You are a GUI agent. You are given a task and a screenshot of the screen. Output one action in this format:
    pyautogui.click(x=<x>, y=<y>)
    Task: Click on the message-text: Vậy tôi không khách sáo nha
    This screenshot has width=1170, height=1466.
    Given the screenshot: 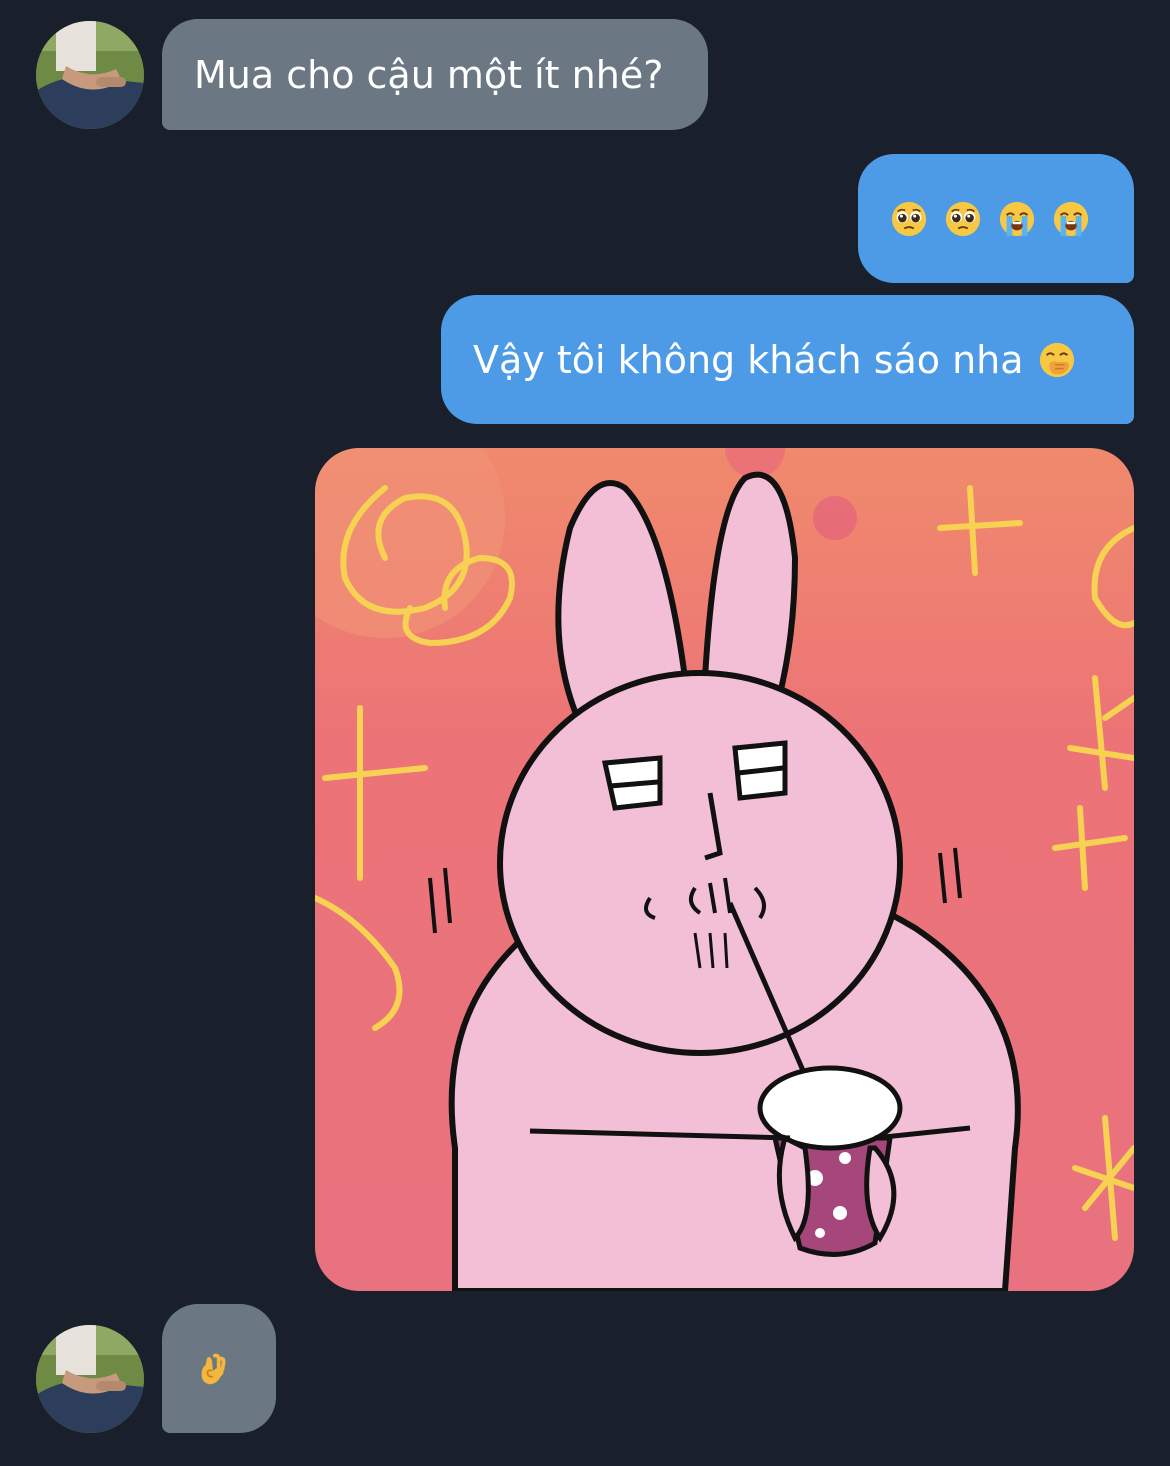 What is the action you would take?
    pyautogui.click(x=748, y=359)
    